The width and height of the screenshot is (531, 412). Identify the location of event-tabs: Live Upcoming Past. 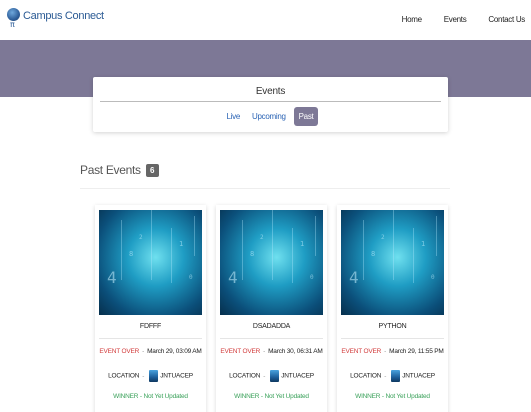
(270, 116).